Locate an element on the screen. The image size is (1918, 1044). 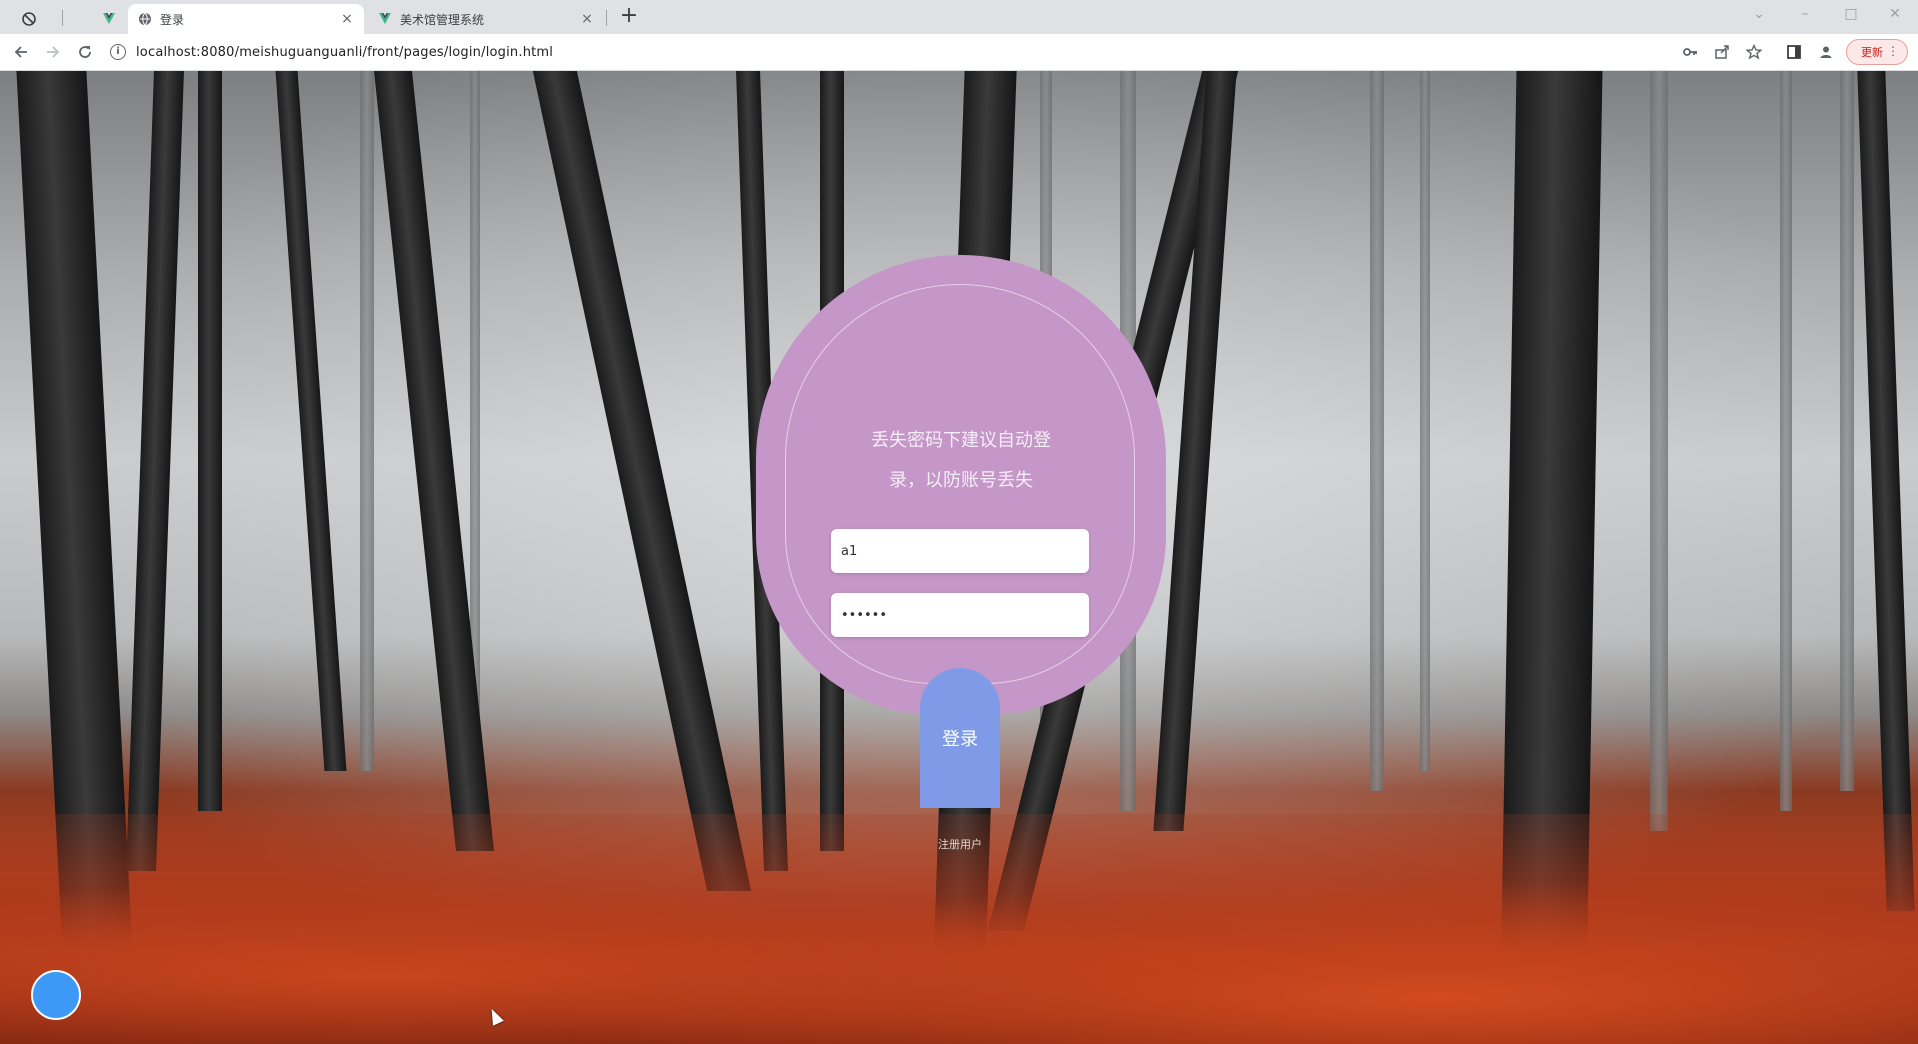
password-input is located at coordinates (960, 615).